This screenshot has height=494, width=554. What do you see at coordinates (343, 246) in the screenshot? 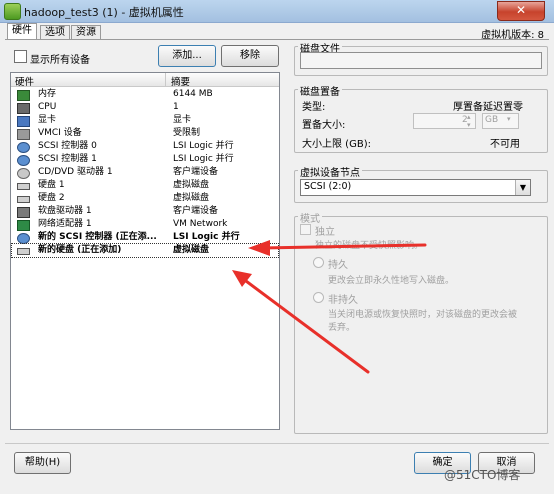
I see `arrow-line-upper` at bounding box center [343, 246].